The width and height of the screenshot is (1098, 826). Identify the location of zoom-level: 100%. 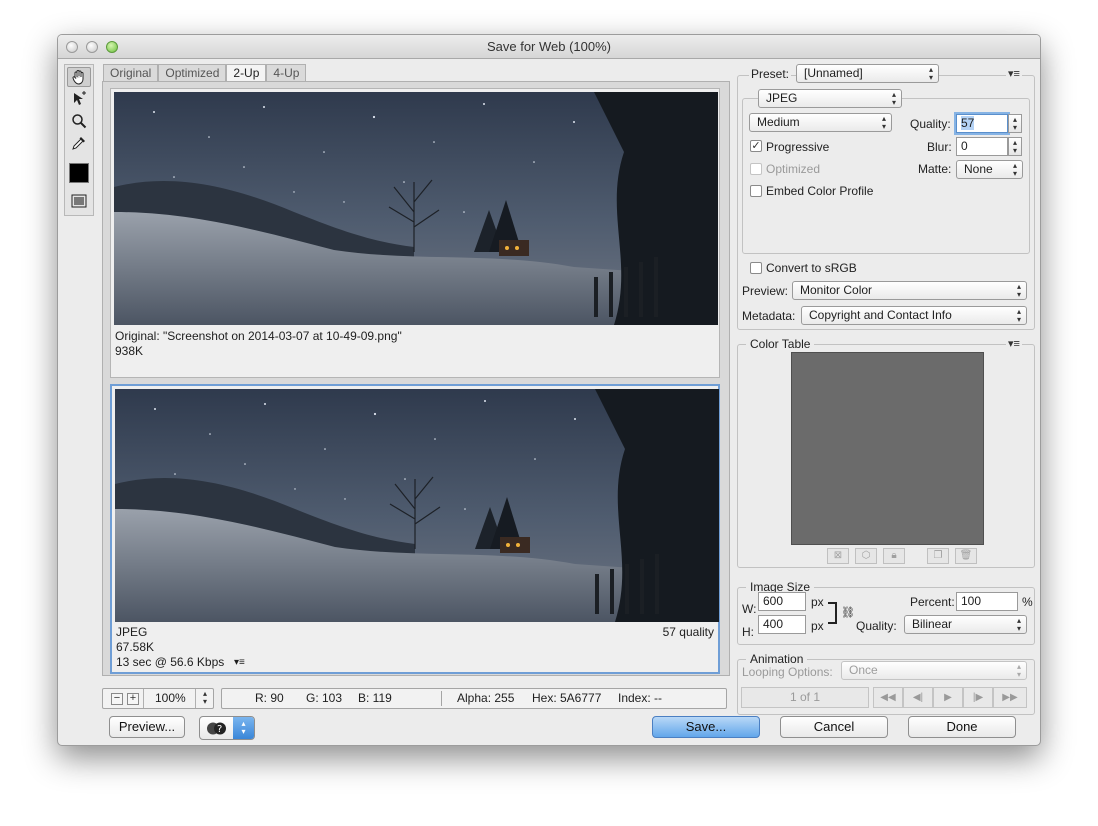
(170, 698).